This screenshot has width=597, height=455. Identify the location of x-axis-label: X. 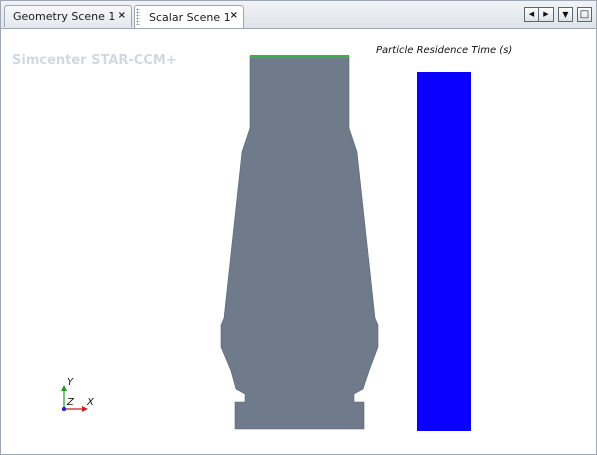
(90, 402).